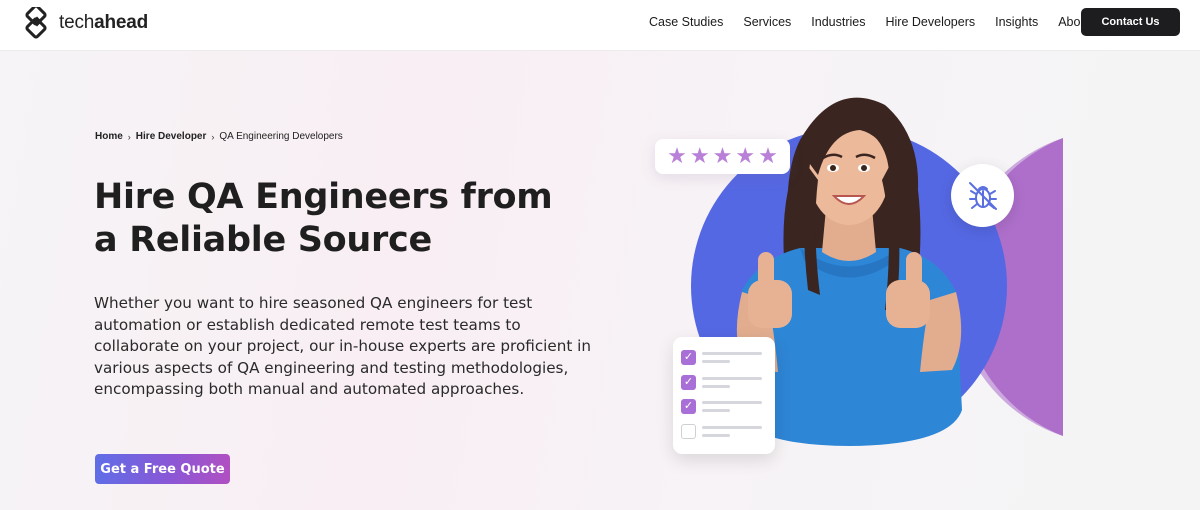  Describe the element at coordinates (838, 22) in the screenshot. I see `nav-industries: Industries` at that location.